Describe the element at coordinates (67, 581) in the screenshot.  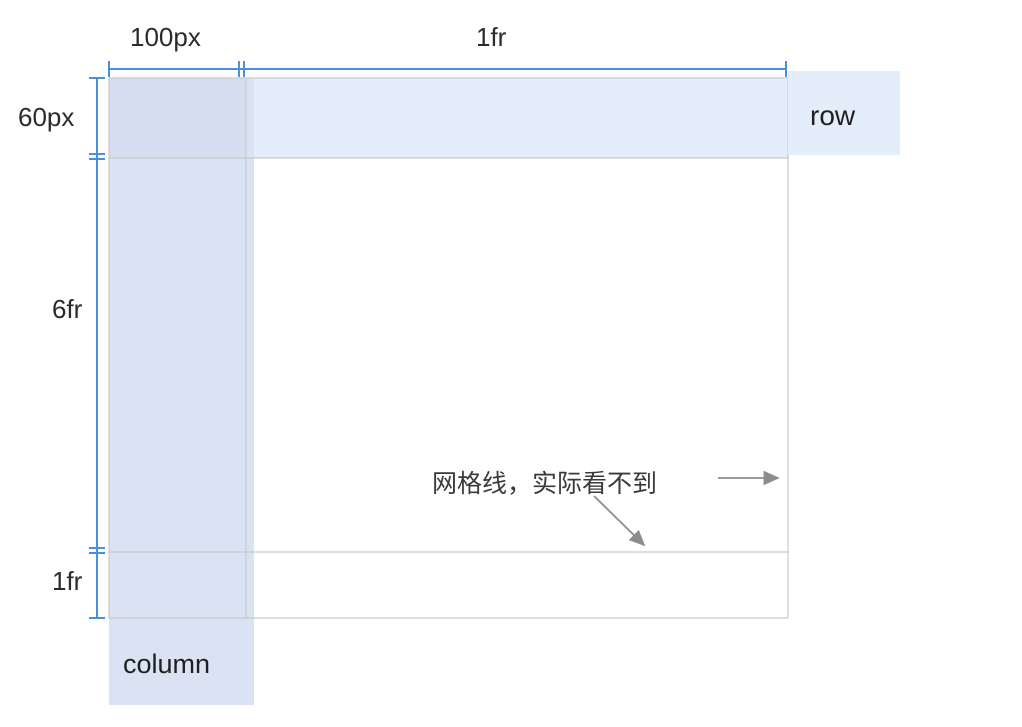
I see `row-3-size-label: 1fr` at that location.